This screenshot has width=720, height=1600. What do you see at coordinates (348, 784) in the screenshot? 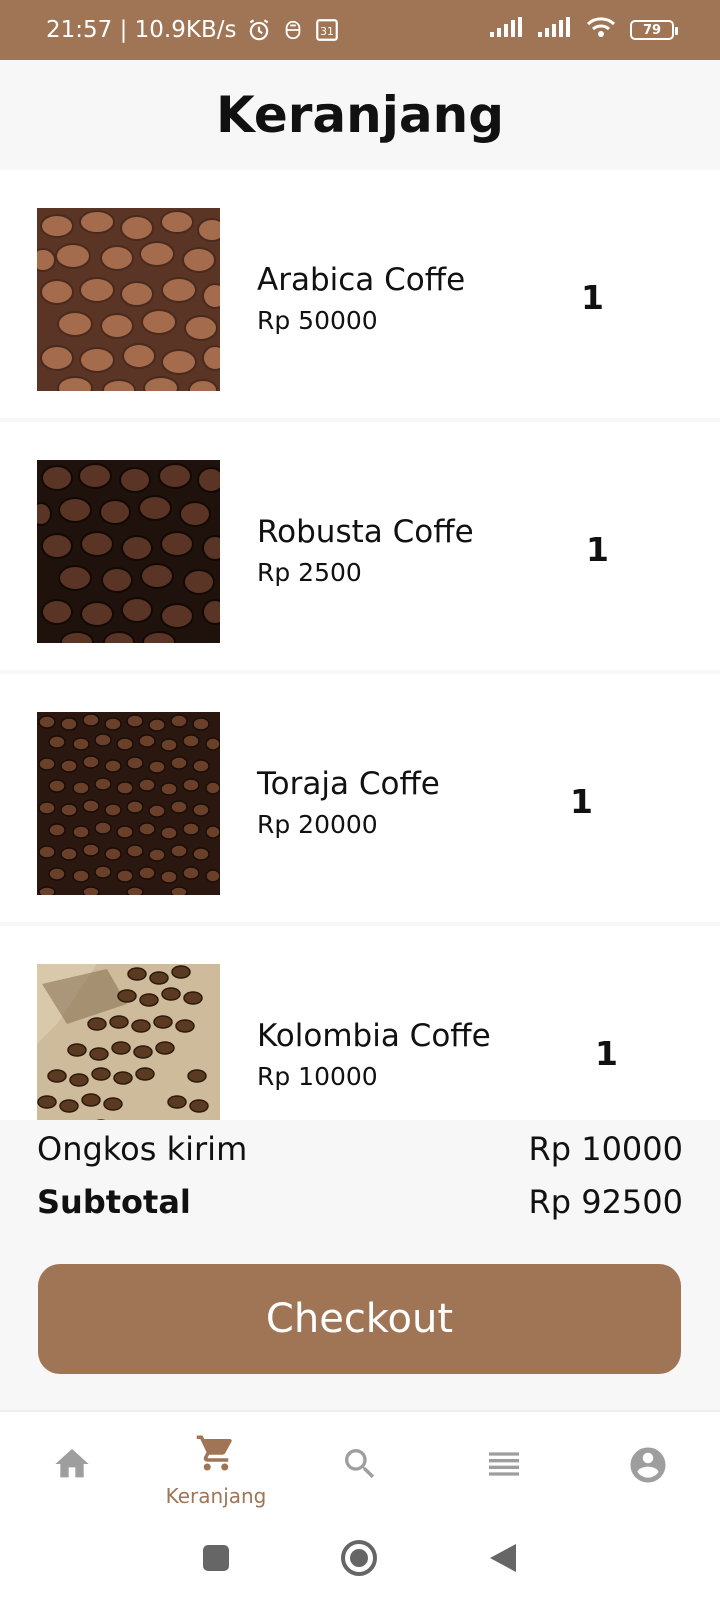
I see `product-name: Toraja Coffe` at bounding box center [348, 784].